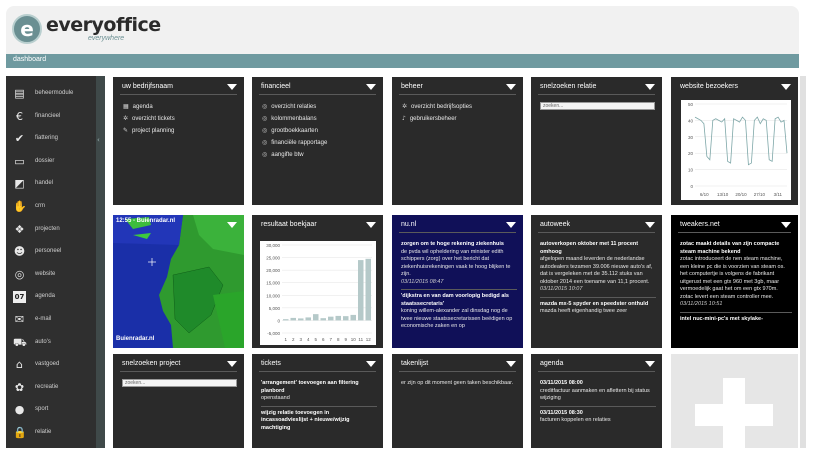  What do you see at coordinates (289, 118) in the screenshot?
I see `widget-link: ◎ kolommenbalans` at bounding box center [289, 118].